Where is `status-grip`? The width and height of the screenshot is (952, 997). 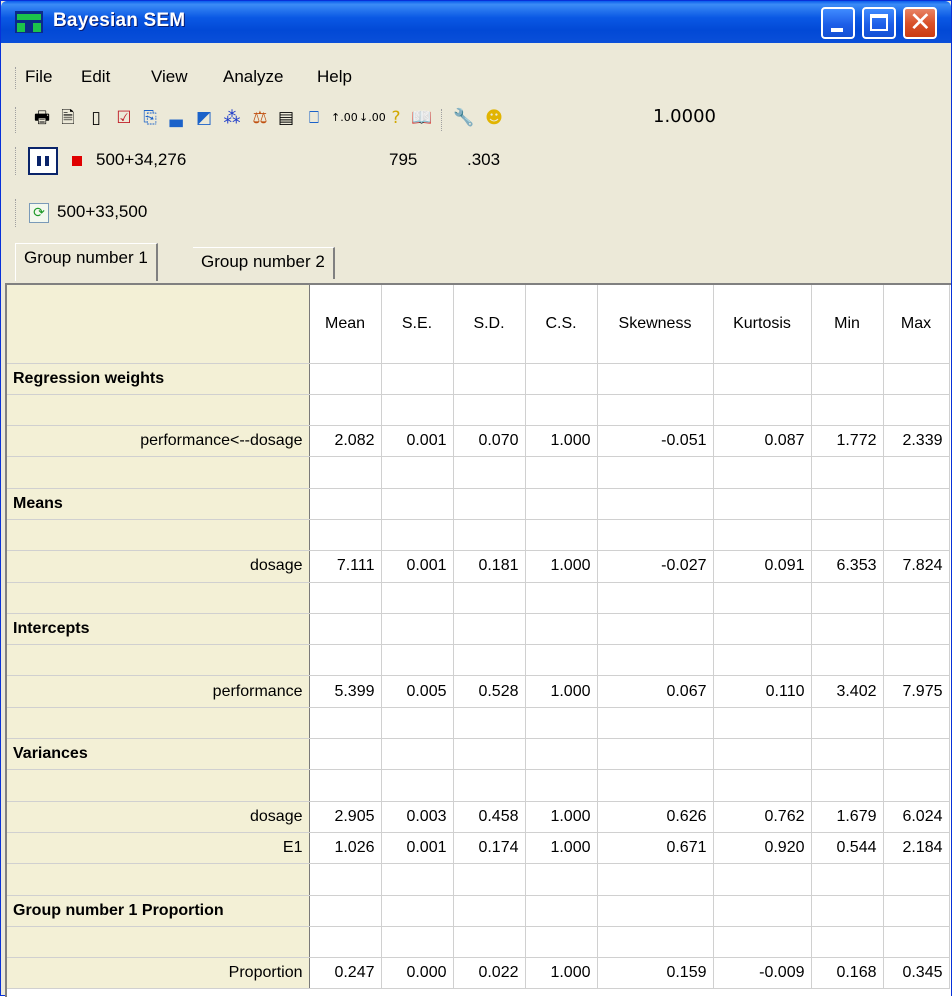
status-grip is located at coordinates (16, 161).